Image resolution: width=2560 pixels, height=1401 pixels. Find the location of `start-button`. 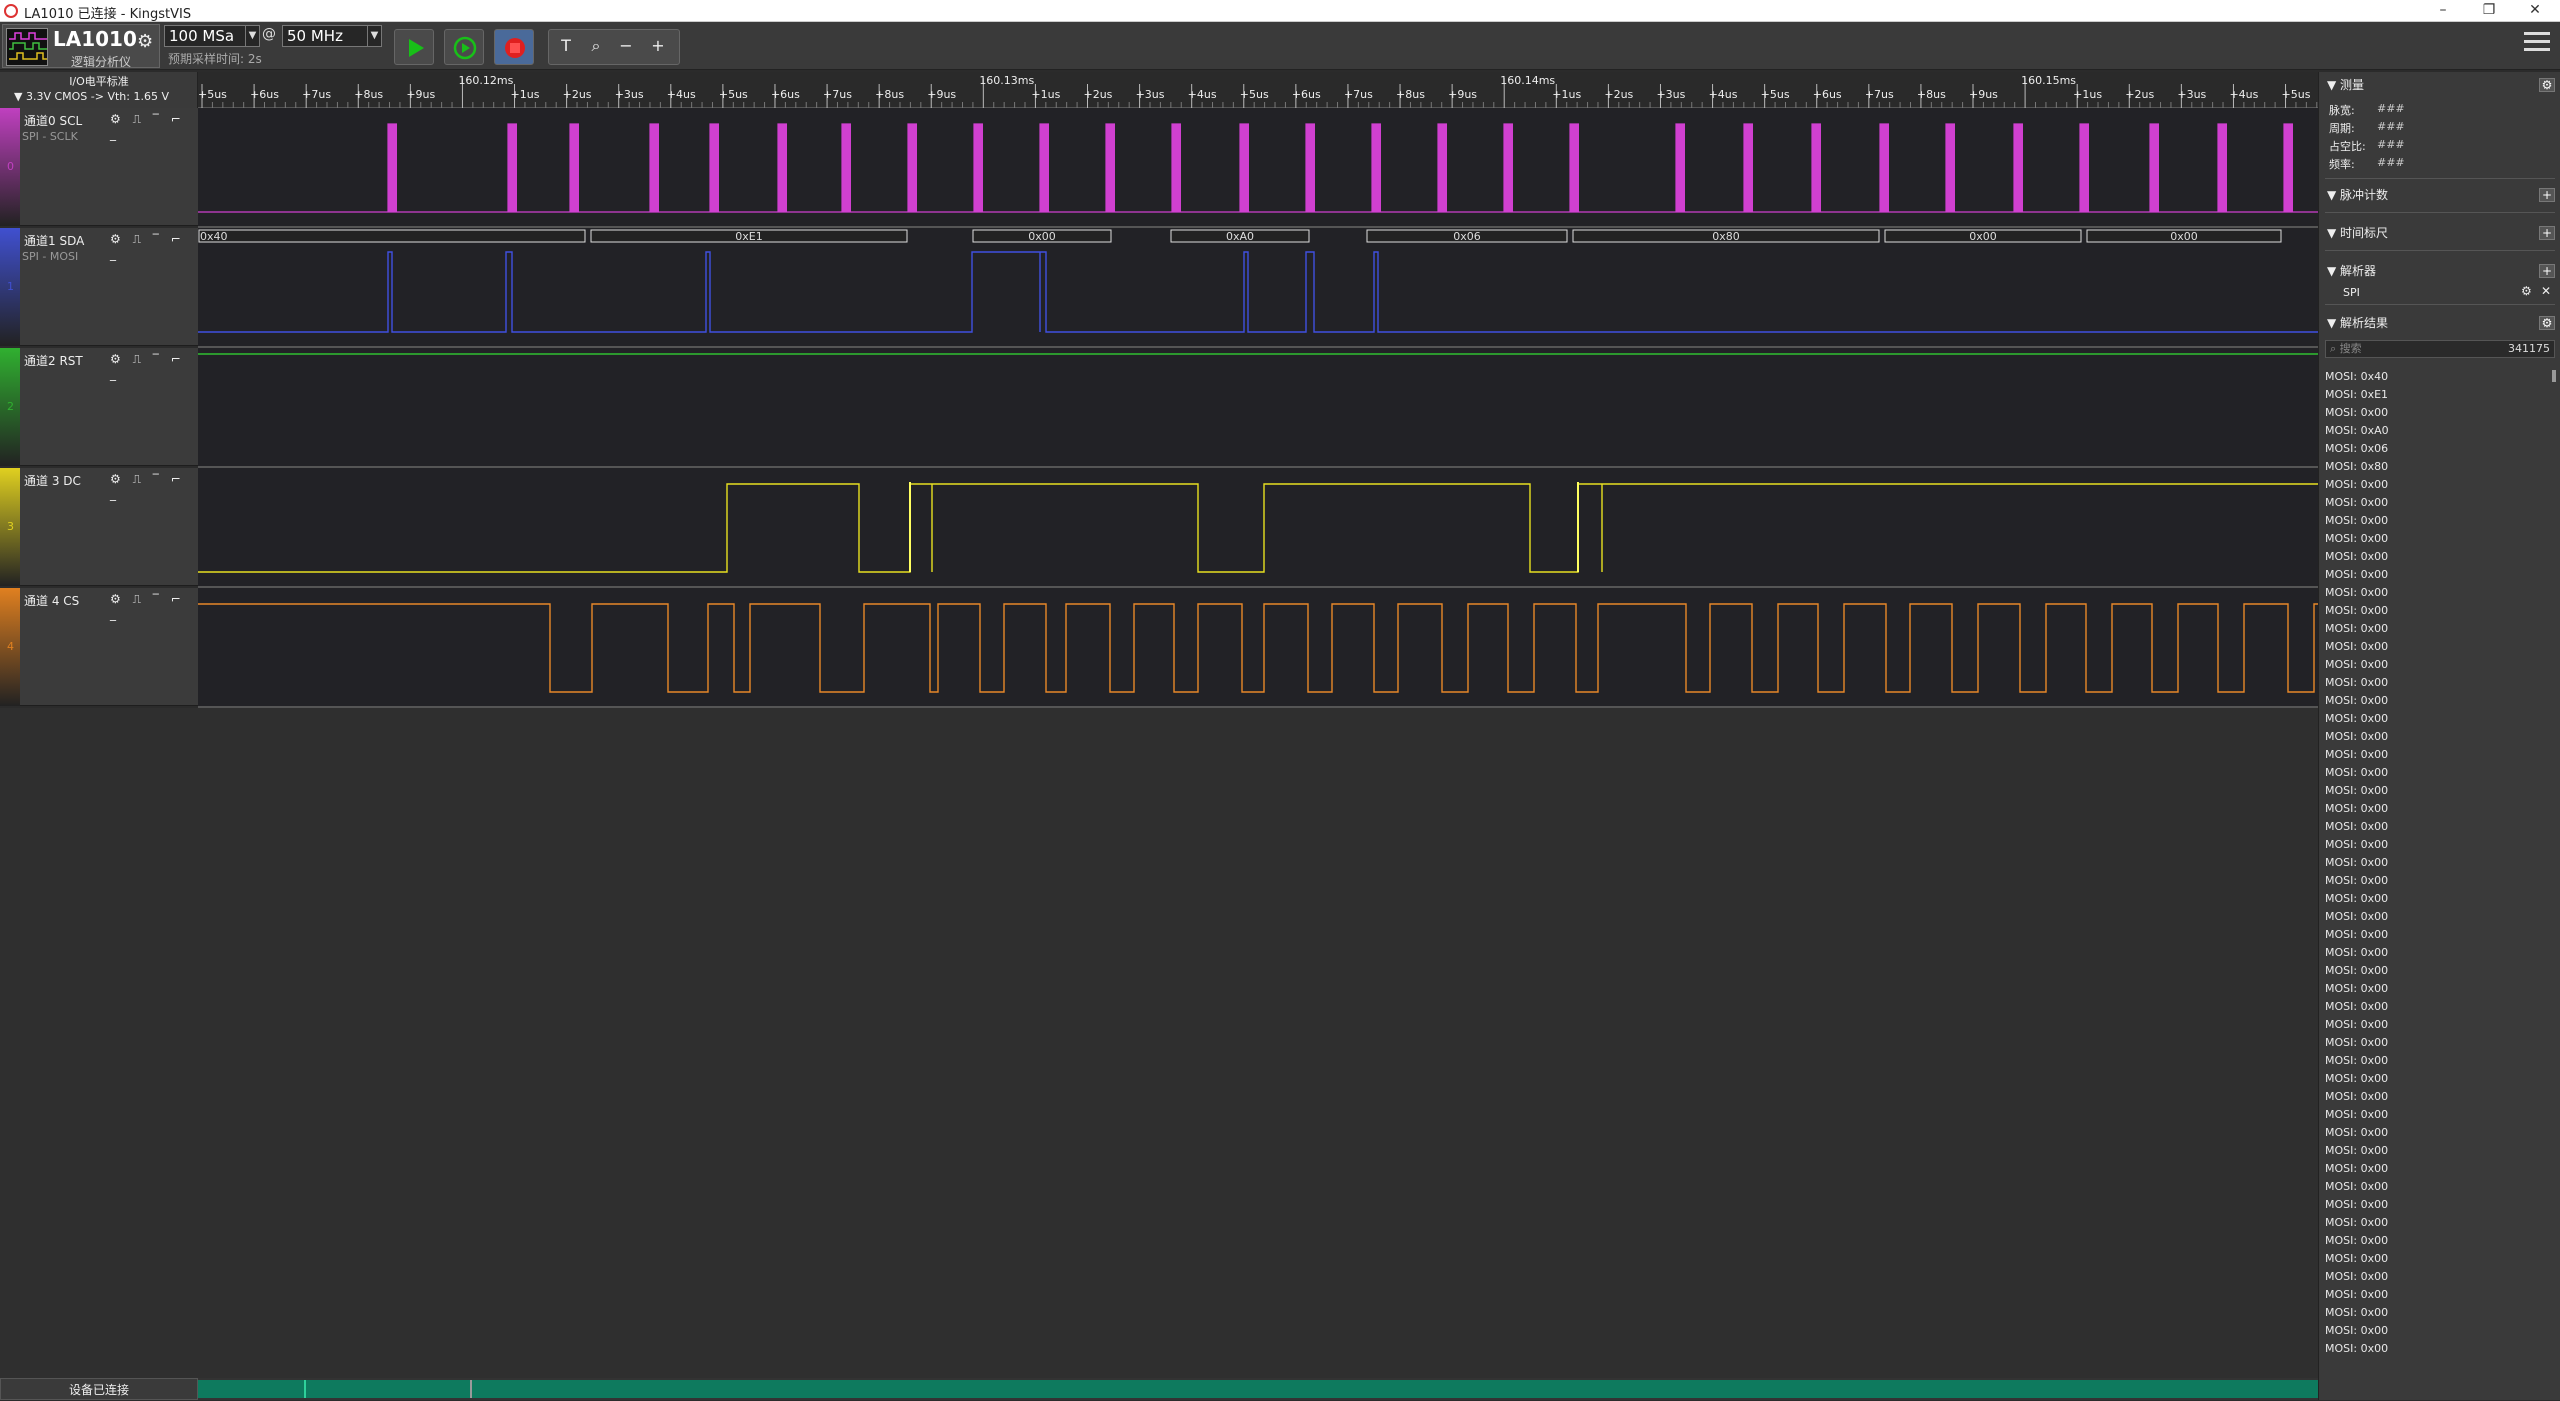

start-button is located at coordinates (414, 47).